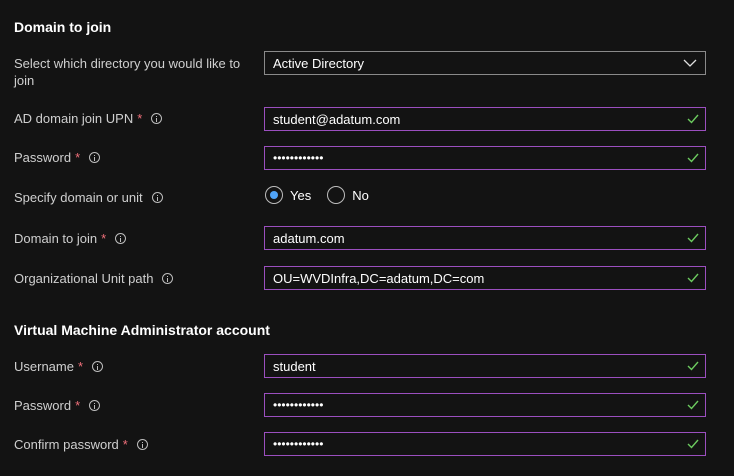 This screenshot has width=734, height=476. What do you see at coordinates (485, 366) in the screenshot?
I see `username-input: student` at bounding box center [485, 366].